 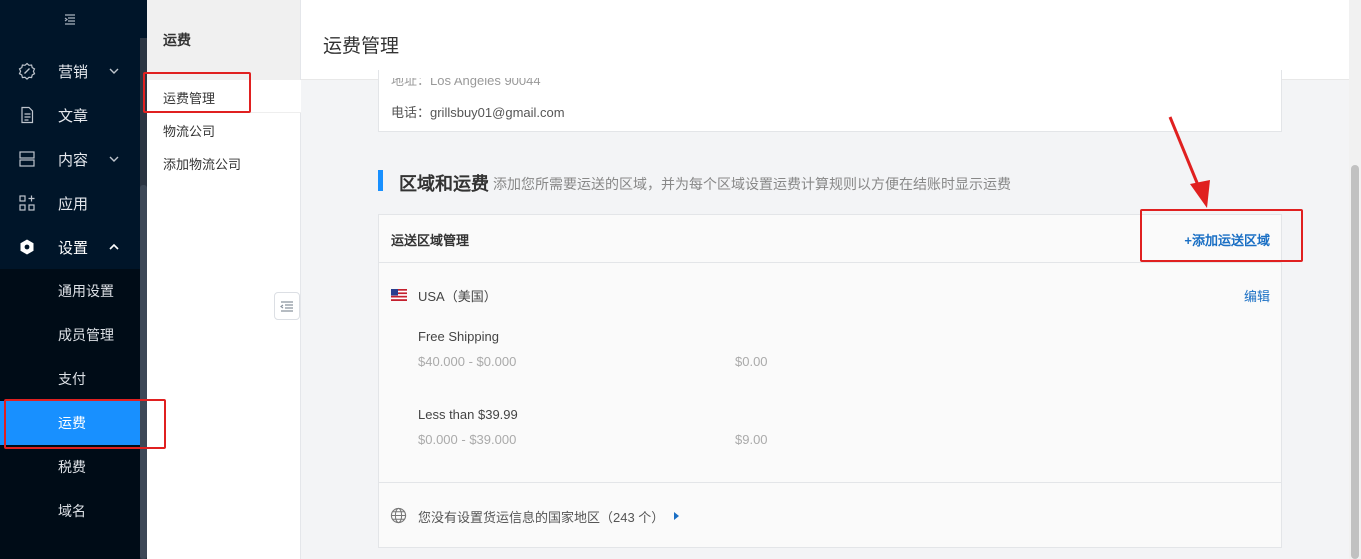 I want to click on rate-range: $40.000 - $0.000, so click(x=467, y=361).